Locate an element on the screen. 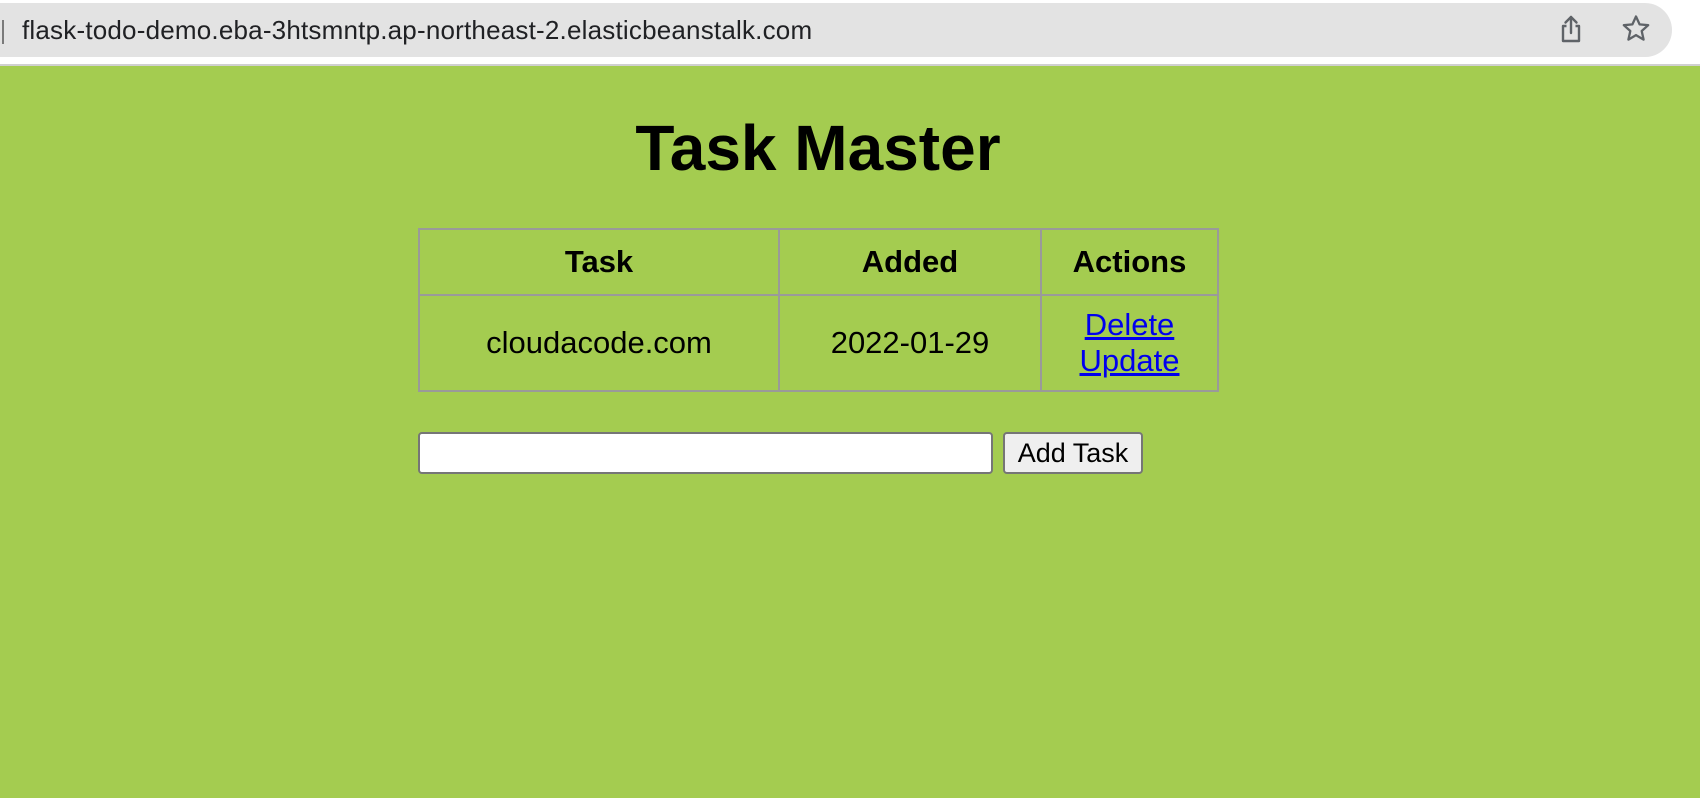  table-row: cloudacode.com 2022-01-29 Delete Update is located at coordinates (818, 343).